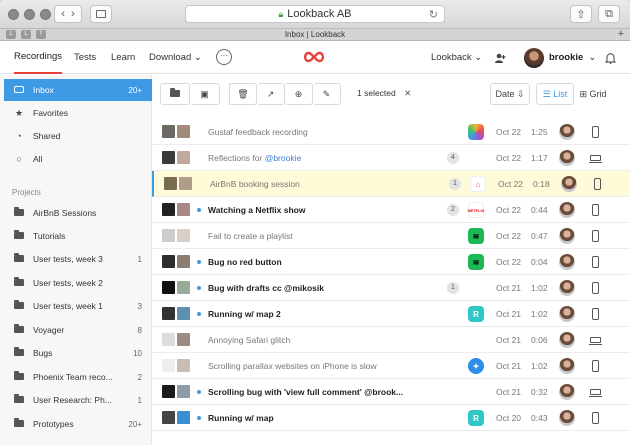 This screenshot has width=630, height=445. Describe the element at coordinates (621, 34) in the screenshot. I see `new-tab-icon: +` at that location.